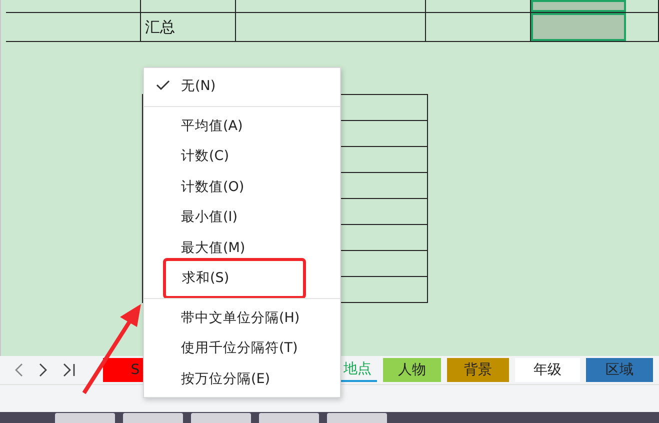  What do you see at coordinates (242, 187) in the screenshot?
I see `menu-item: 计数值(O)` at bounding box center [242, 187].